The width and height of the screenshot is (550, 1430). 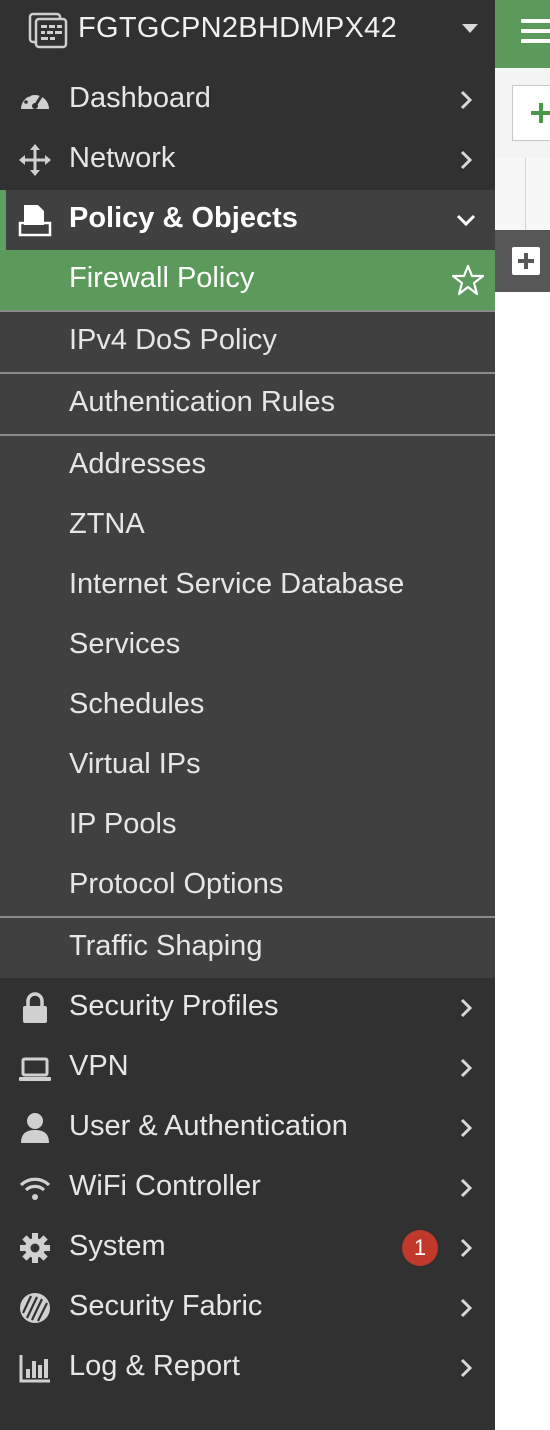 What do you see at coordinates (3, 220) in the screenshot?
I see `active-indicator` at bounding box center [3, 220].